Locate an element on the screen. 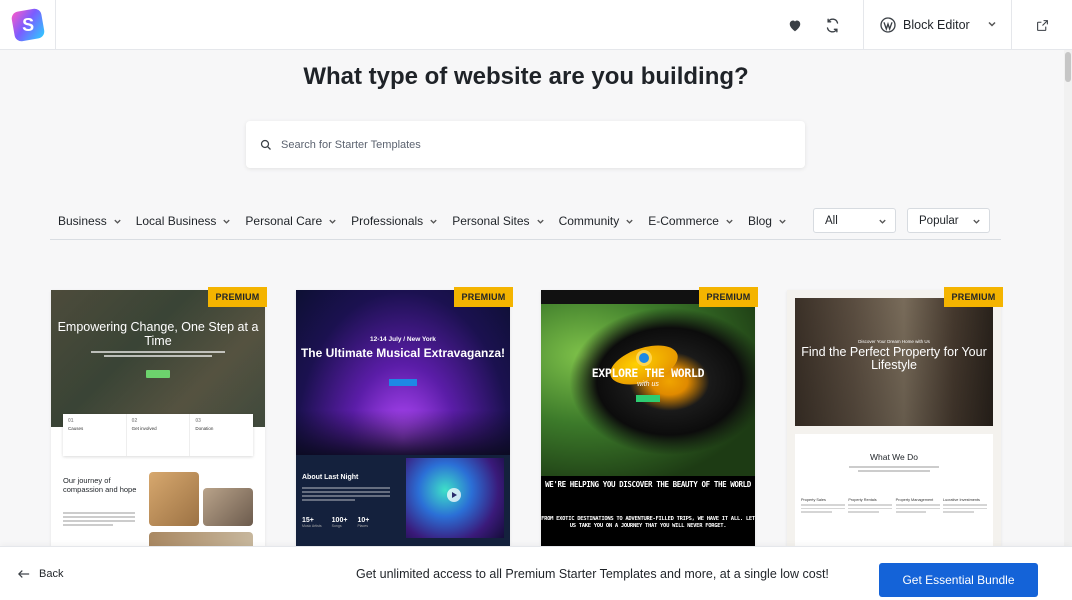 The width and height of the screenshot is (1072, 600). back-button: Back is located at coordinates (40, 573).